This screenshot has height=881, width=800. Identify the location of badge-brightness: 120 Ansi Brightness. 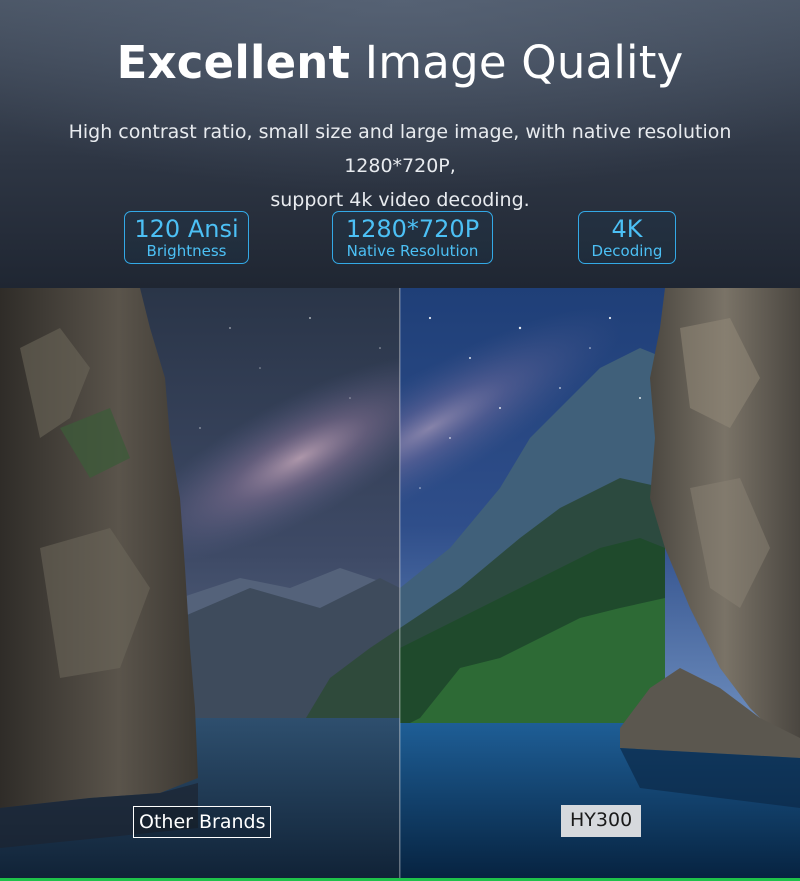
(186, 237).